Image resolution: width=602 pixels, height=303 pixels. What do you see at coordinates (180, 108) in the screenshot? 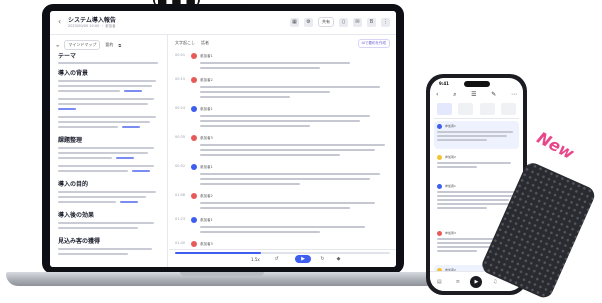
I see `message-time: 00:24` at bounding box center [180, 108].